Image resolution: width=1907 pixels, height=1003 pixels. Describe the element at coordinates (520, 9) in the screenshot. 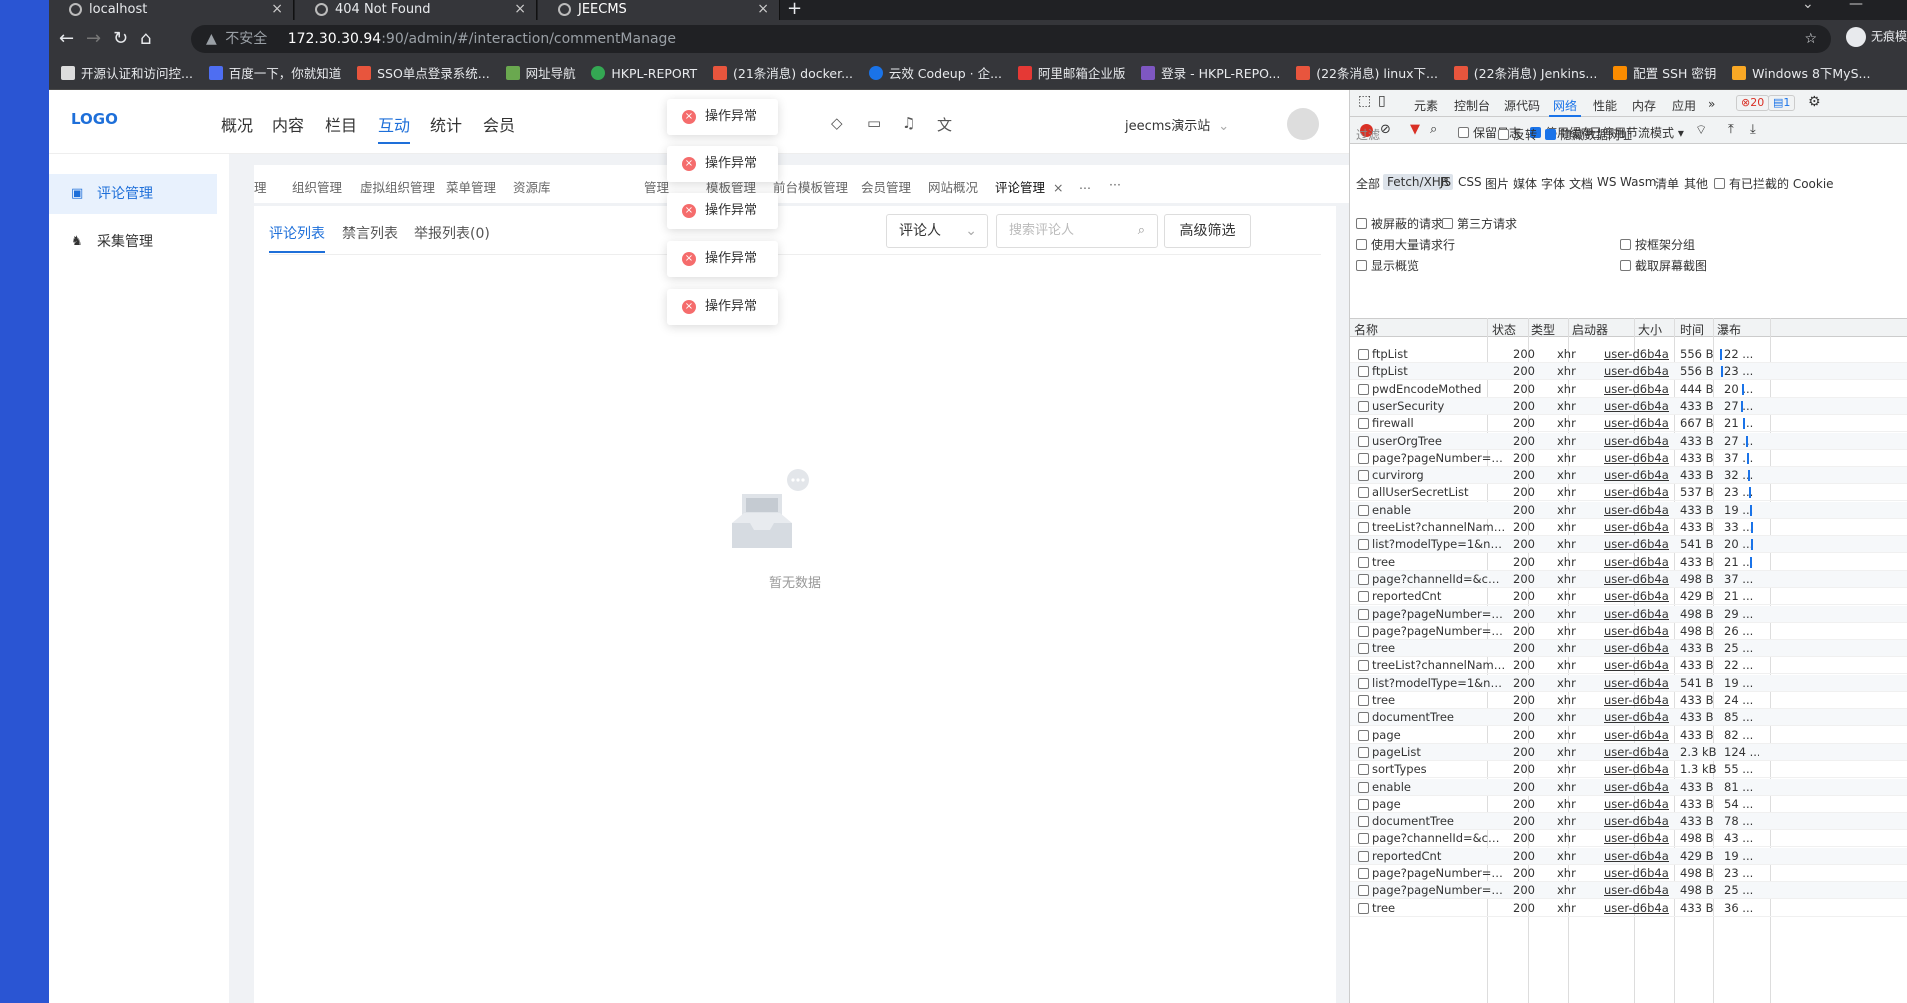

I see `close-tab-icon: ×` at that location.